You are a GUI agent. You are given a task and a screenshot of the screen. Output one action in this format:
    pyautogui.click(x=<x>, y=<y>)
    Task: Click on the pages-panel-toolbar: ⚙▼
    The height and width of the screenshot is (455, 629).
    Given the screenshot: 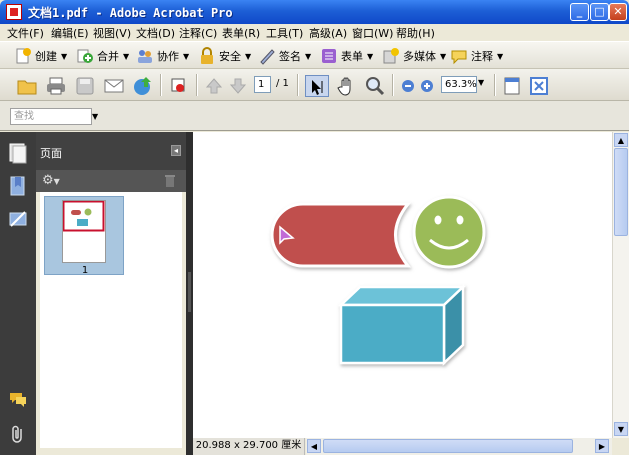 What is the action you would take?
    pyautogui.click(x=111, y=181)
    